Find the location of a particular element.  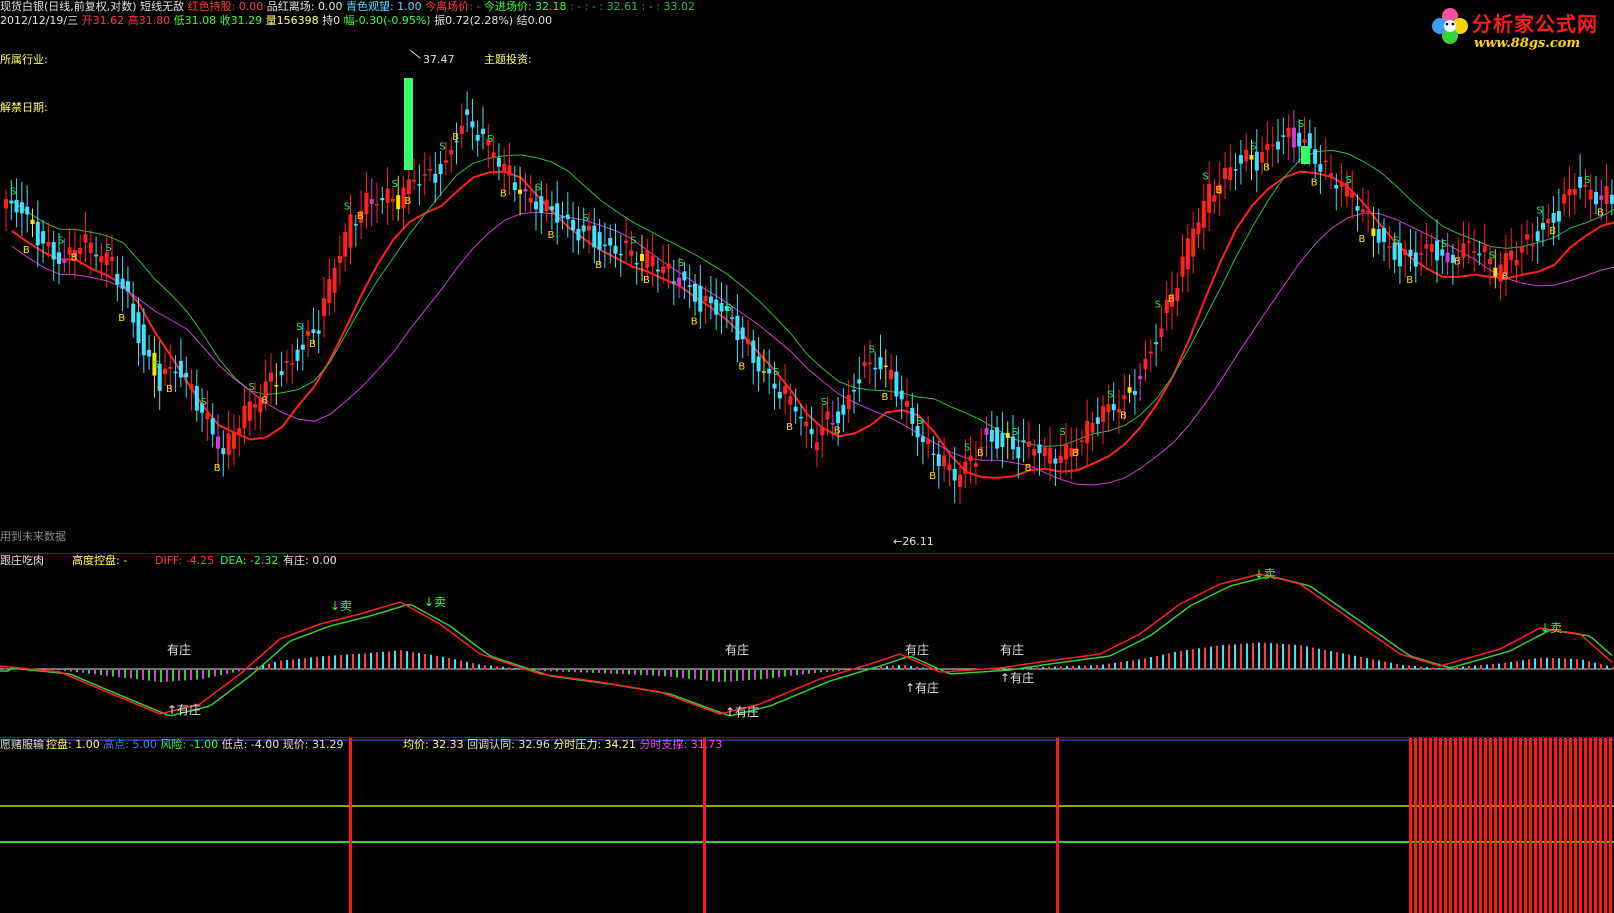

header-item: 持0 is located at coordinates (329, 20).